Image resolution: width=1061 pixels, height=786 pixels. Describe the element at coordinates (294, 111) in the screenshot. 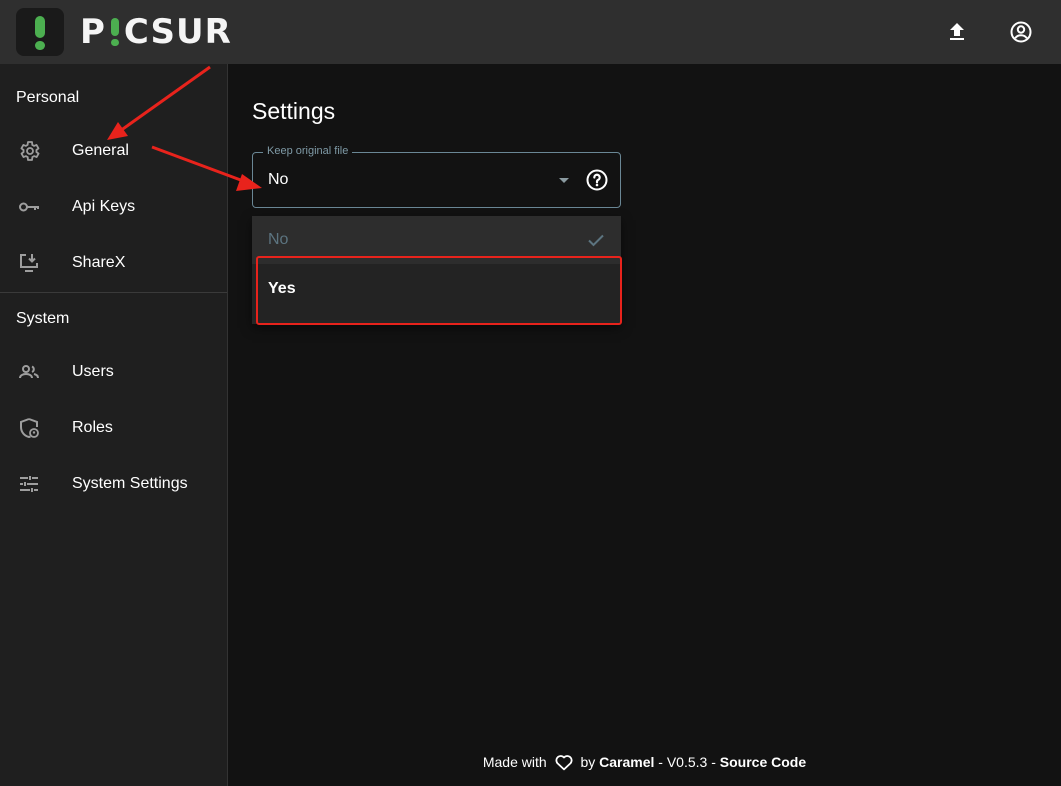

I see `page-title: Settings` at that location.